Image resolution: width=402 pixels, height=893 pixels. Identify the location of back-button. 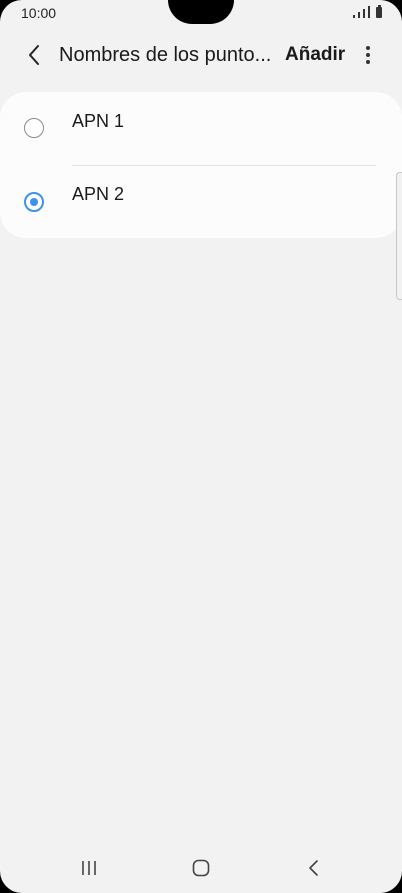
(34, 55).